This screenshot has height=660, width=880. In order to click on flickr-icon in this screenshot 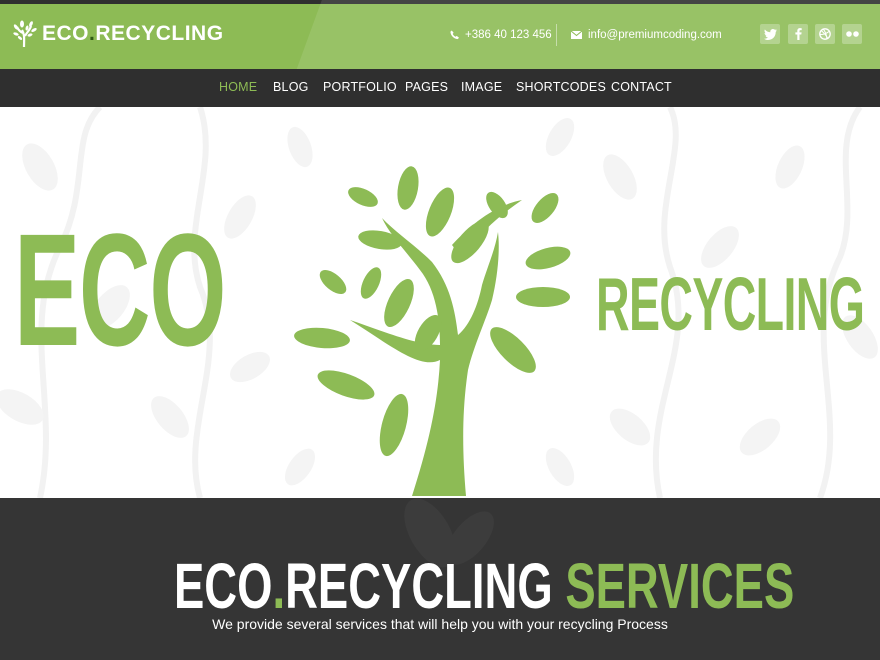, I will do `click(852, 34)`.